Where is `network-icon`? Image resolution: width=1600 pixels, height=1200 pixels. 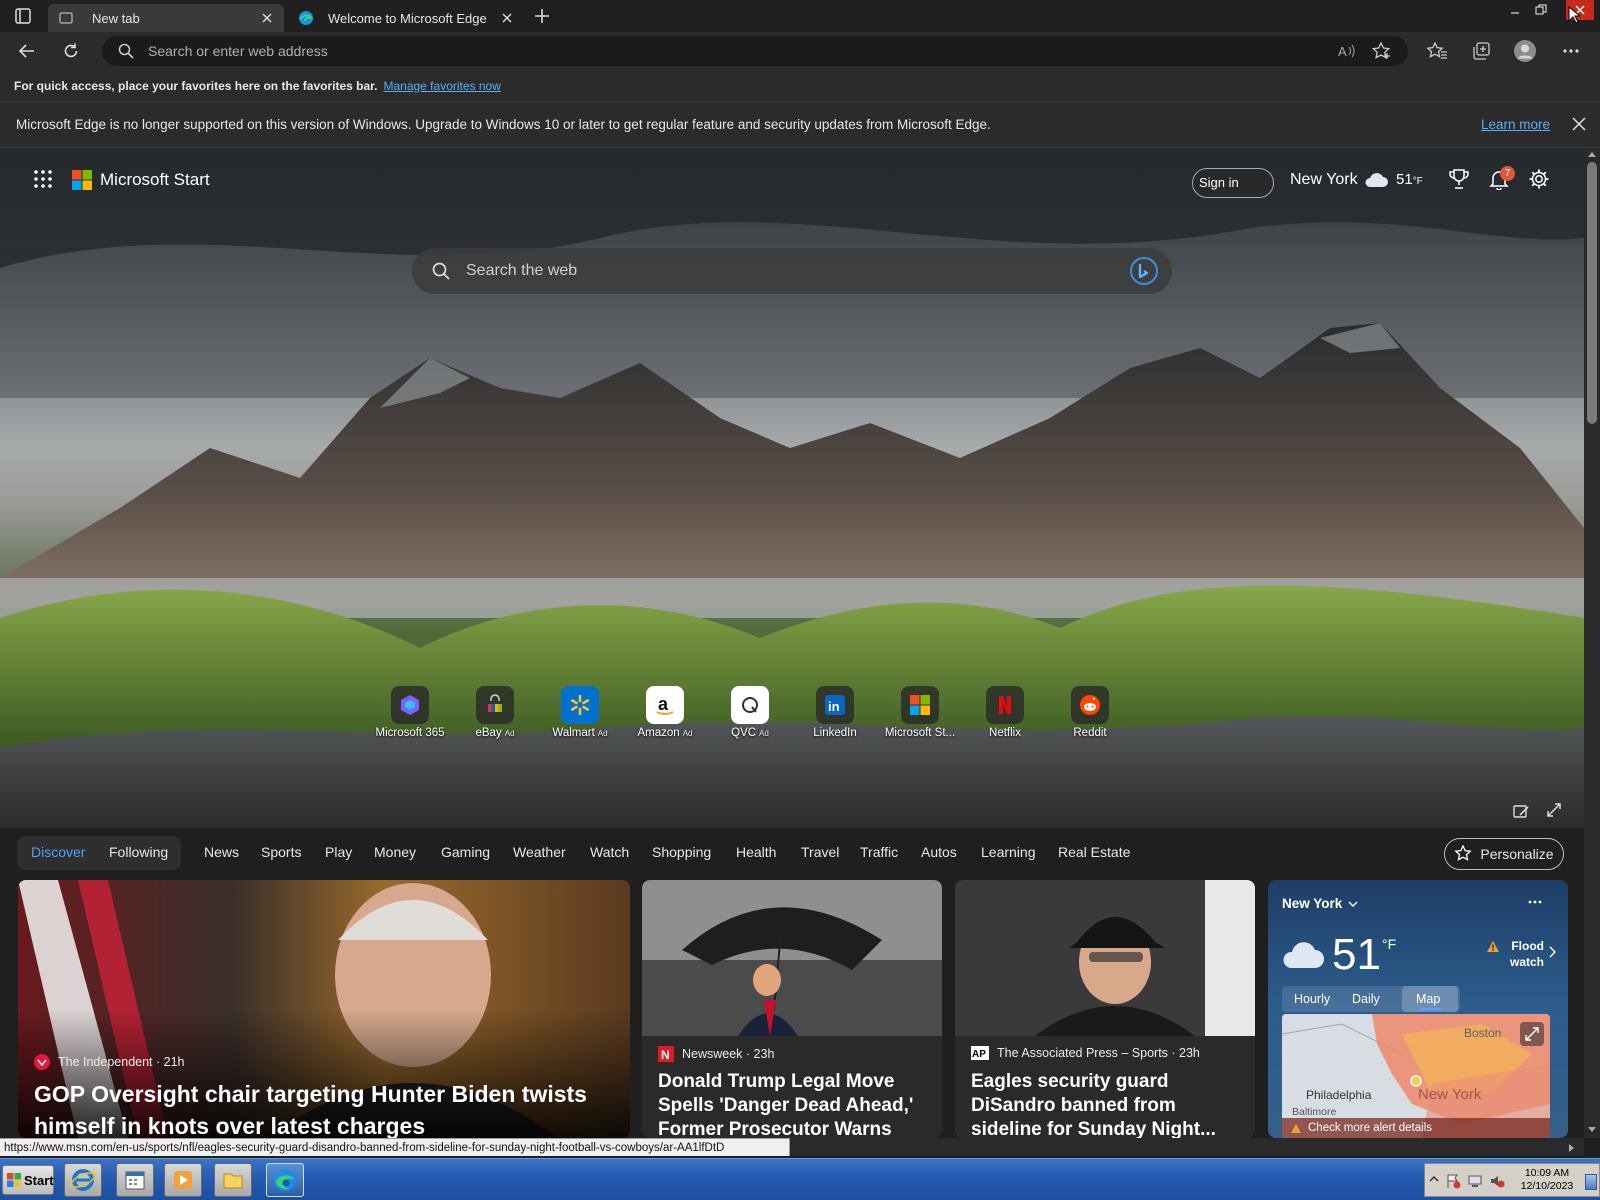 network-icon is located at coordinates (1475, 1181).